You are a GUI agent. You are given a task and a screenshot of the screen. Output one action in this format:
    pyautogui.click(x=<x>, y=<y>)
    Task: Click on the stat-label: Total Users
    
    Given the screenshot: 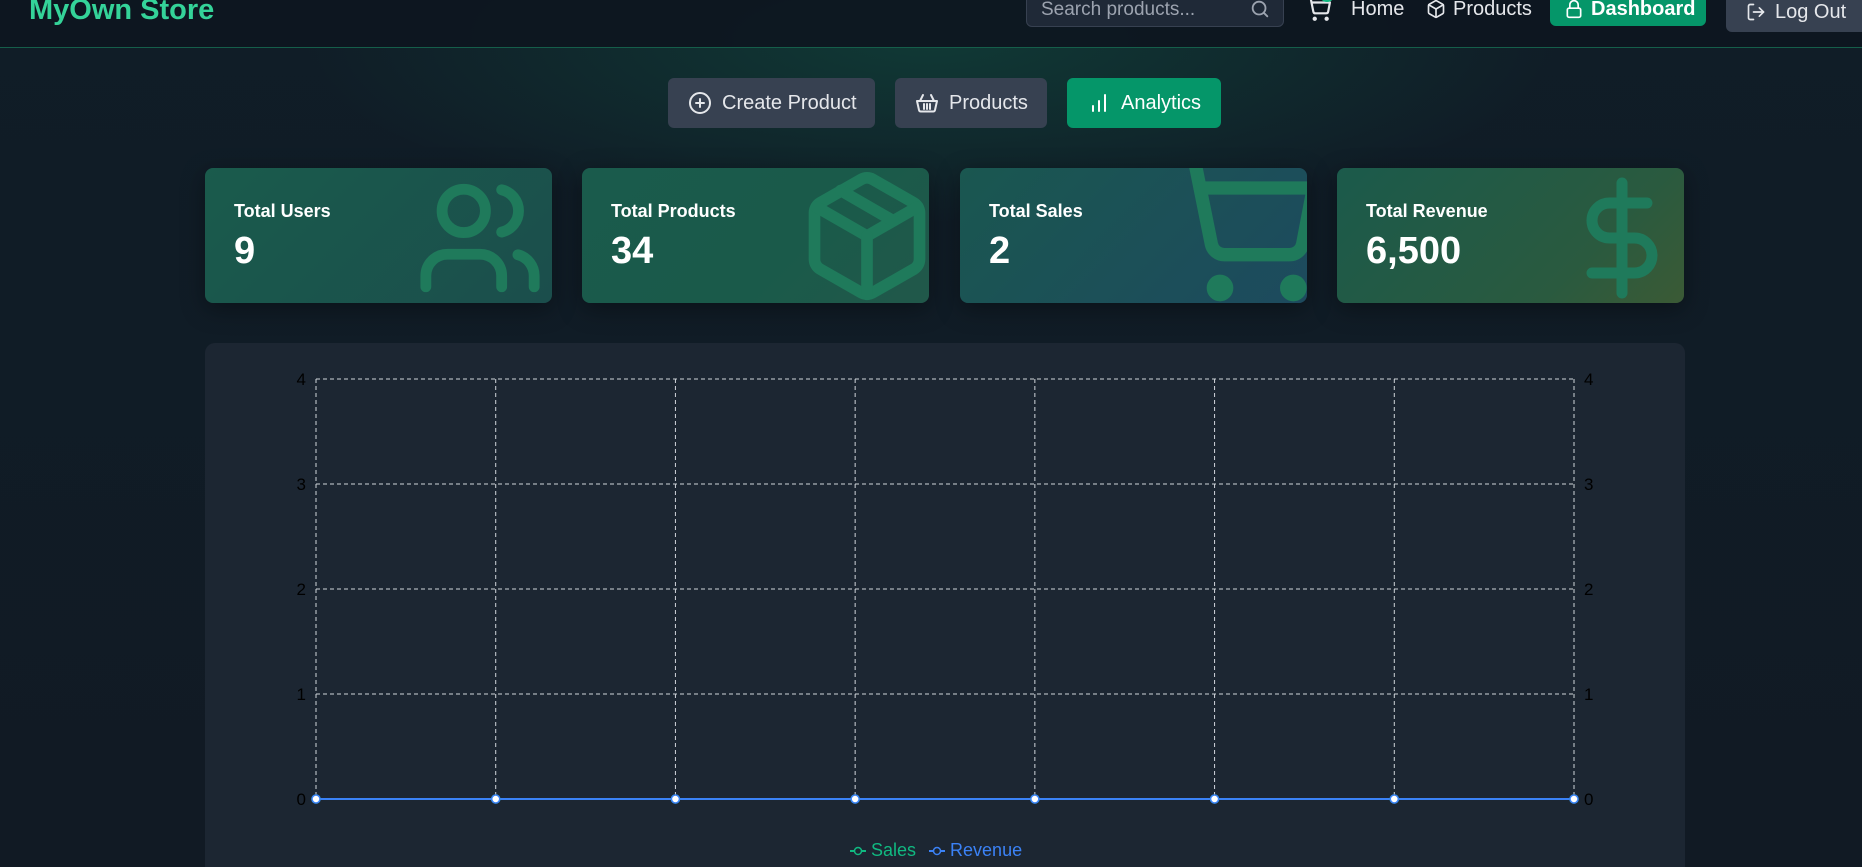 What is the action you would take?
    pyautogui.click(x=282, y=211)
    